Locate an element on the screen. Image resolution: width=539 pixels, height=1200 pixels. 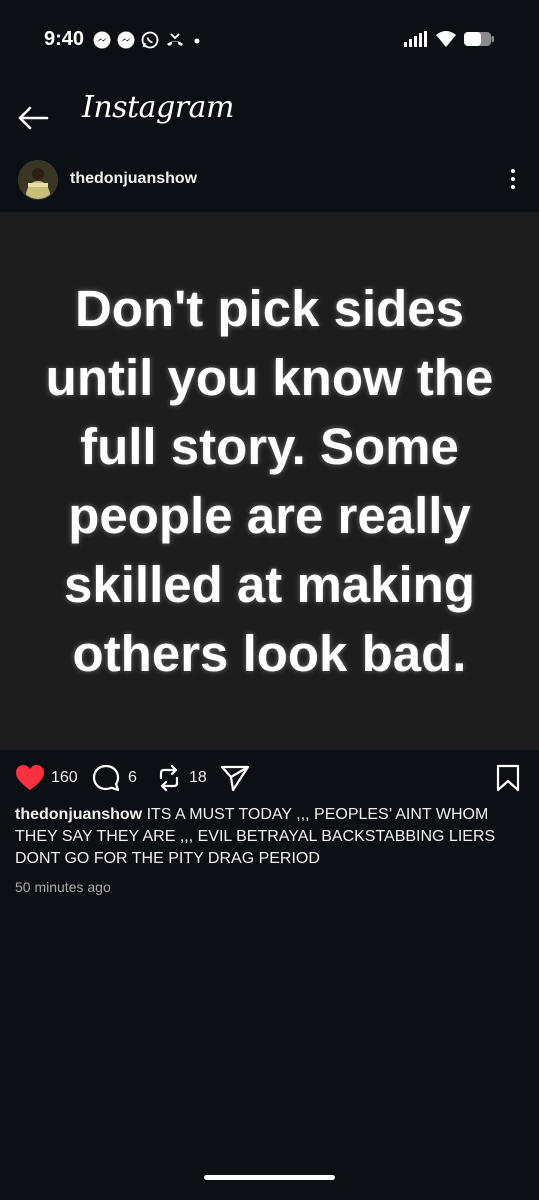
status-time: 9:40 is located at coordinates (64, 39).